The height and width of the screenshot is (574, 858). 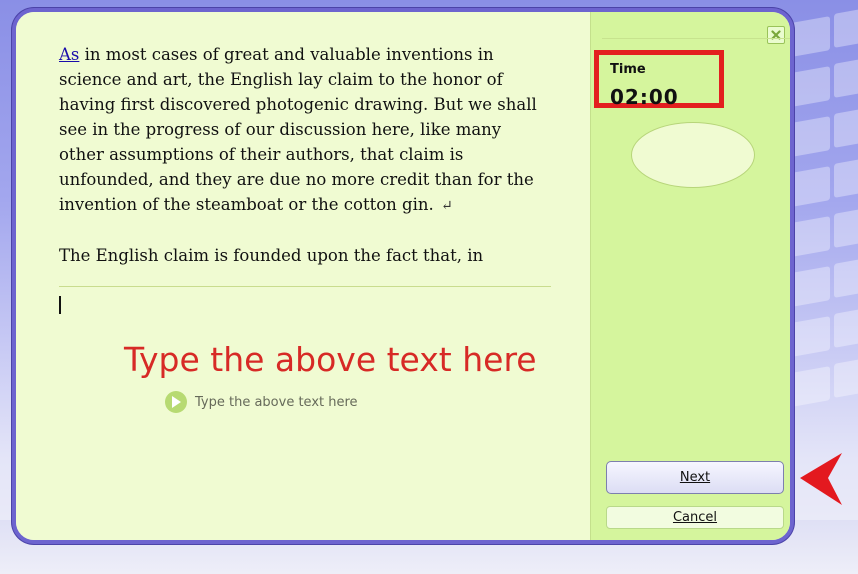 What do you see at coordinates (821, 479) in the screenshot?
I see `red-arrow-pointer` at bounding box center [821, 479].